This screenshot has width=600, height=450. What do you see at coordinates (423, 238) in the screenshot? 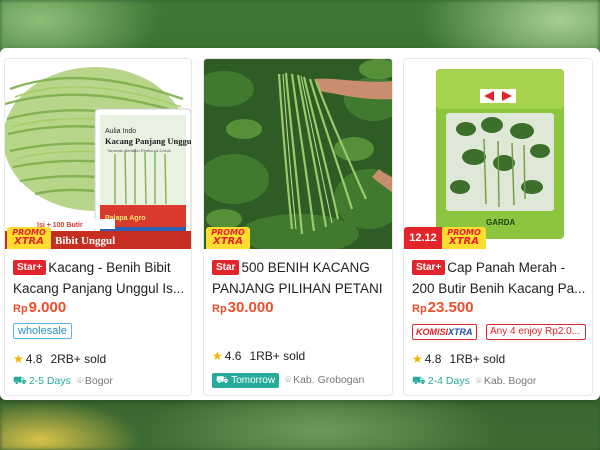
I see `date-sale-badge: 12.12` at bounding box center [423, 238].